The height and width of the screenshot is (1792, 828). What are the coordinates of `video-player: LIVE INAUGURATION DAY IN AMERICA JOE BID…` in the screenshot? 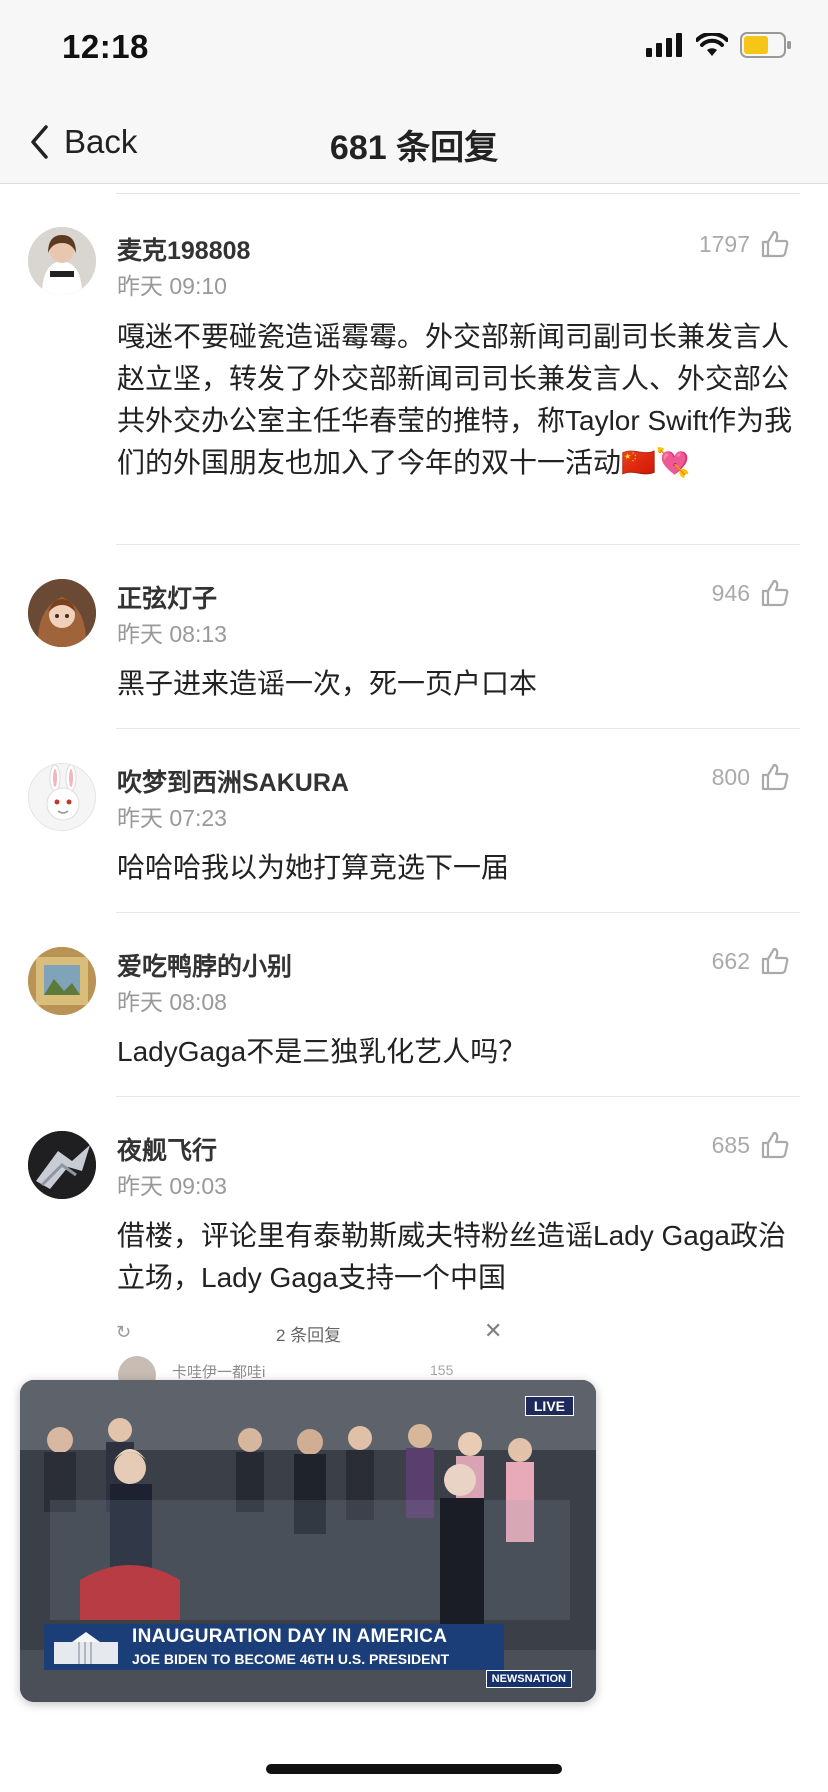 It's located at (308, 1541).